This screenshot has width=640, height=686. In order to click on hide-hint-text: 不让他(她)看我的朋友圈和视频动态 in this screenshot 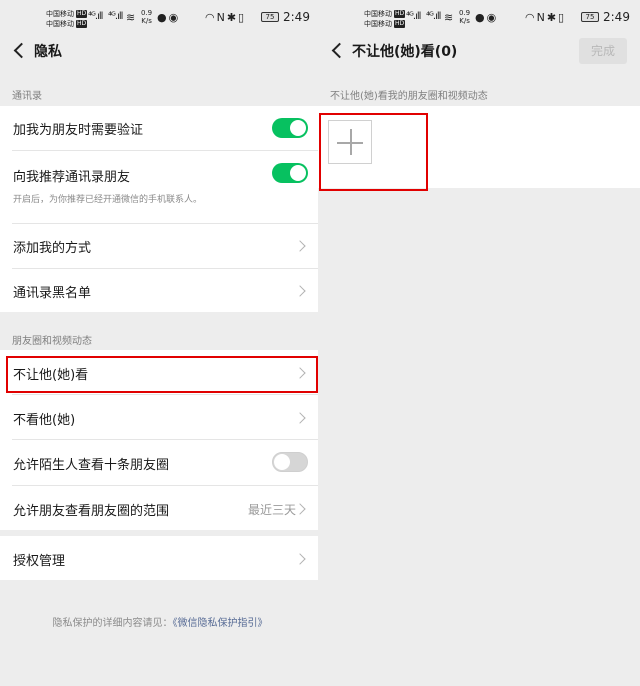, I will do `click(409, 96)`.